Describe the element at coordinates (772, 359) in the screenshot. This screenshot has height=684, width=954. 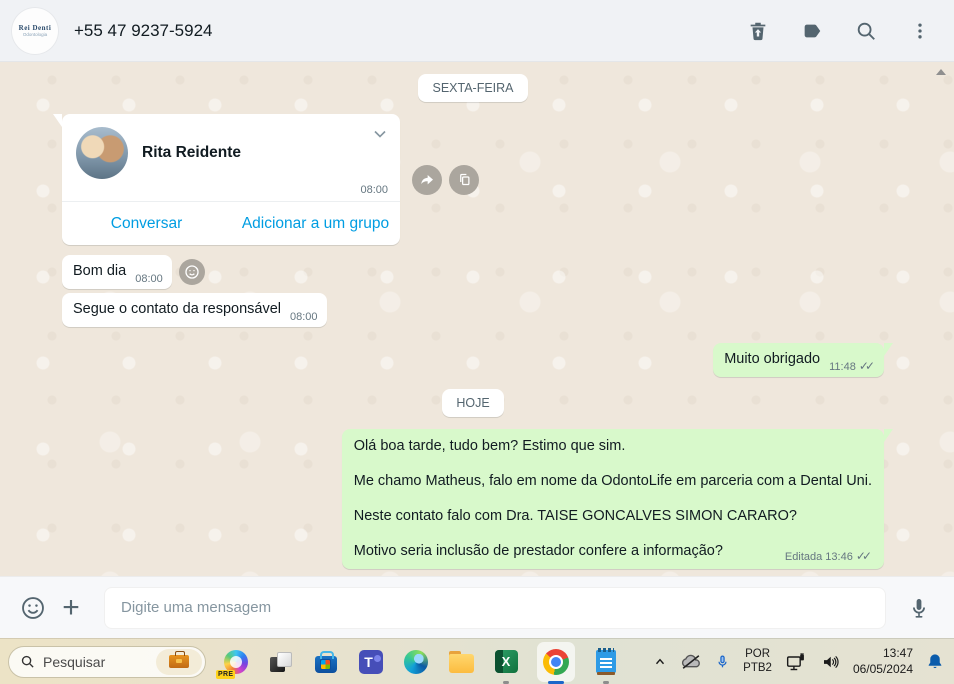
I see `message-text: Muito obrigado` at that location.